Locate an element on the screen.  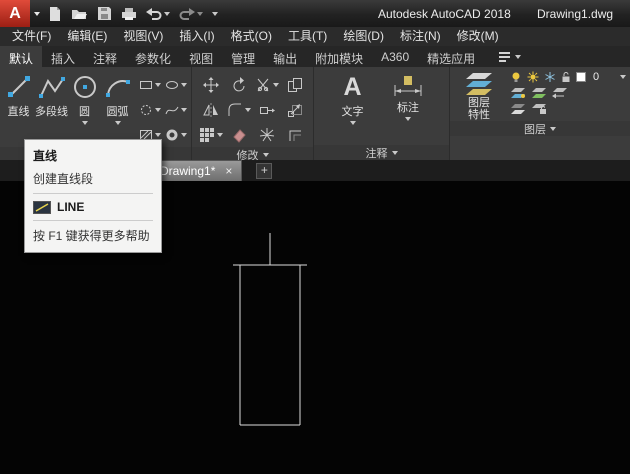
panel-layers-label: 图层 is located at coordinates (540, 128).